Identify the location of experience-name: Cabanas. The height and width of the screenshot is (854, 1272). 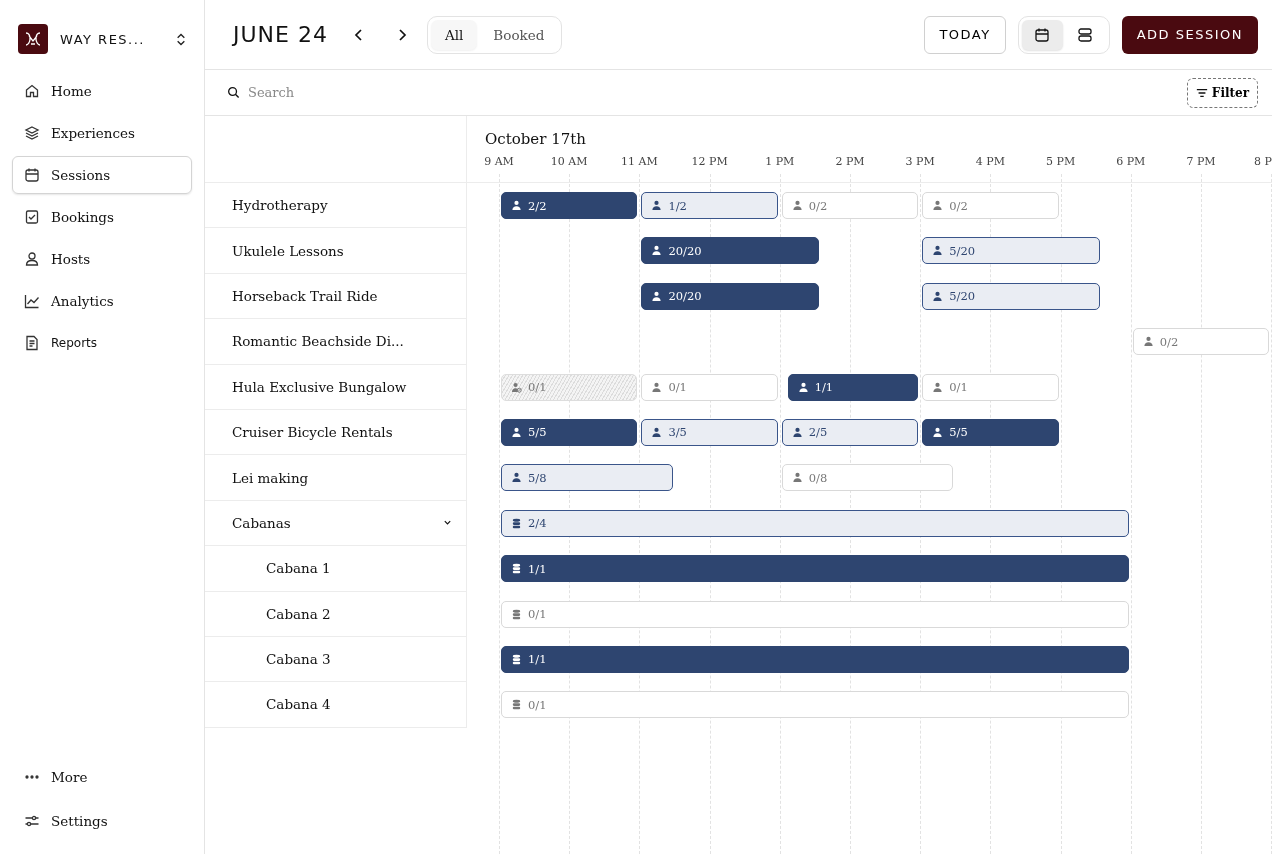
(261, 522).